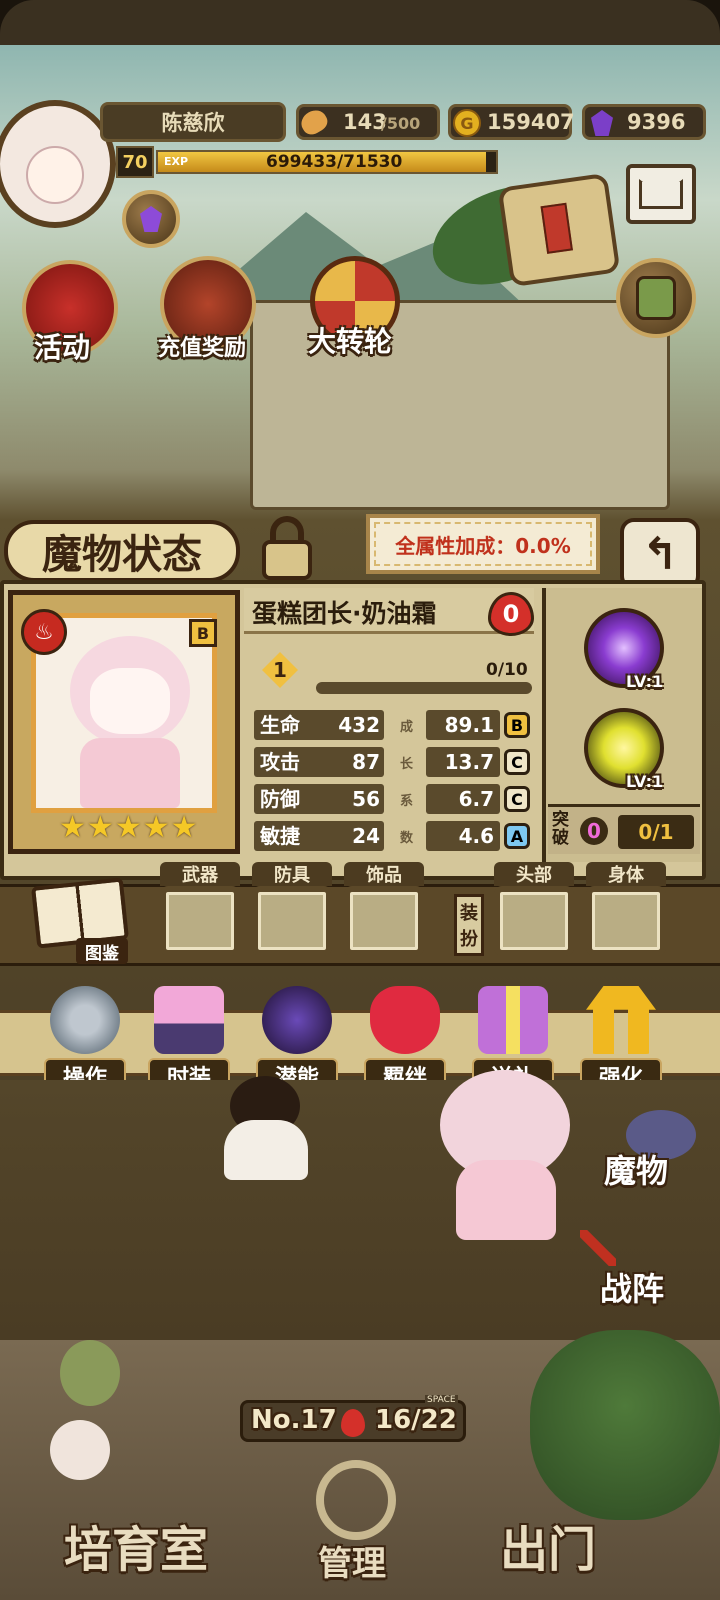  I want to click on stat-value: 87, so click(366, 762).